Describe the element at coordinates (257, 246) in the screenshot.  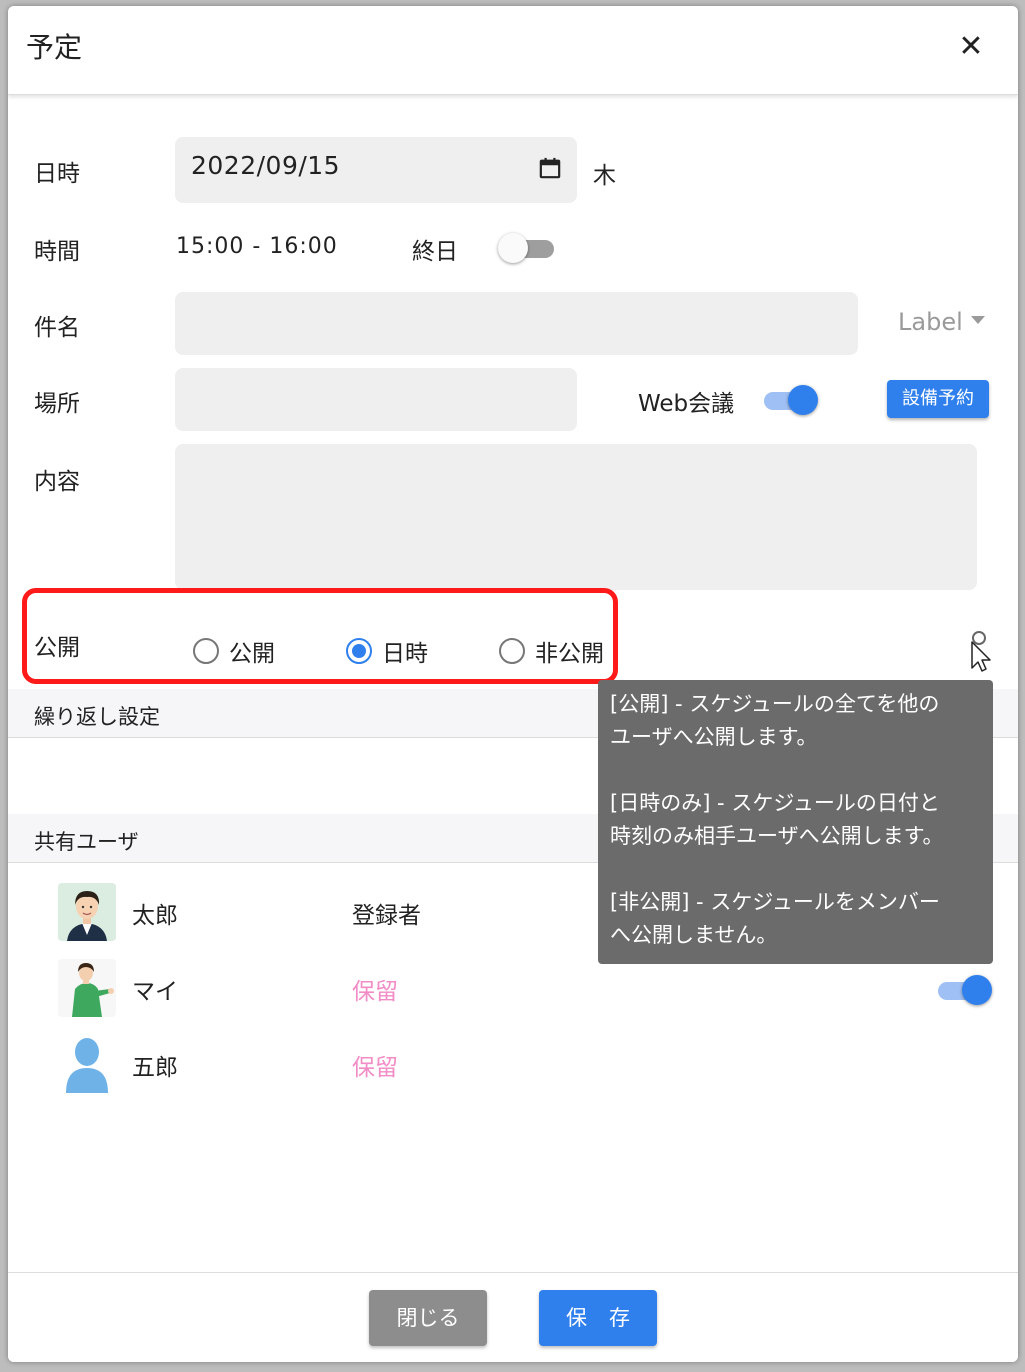
I see `time-value: 15:00 - 16:00` at that location.